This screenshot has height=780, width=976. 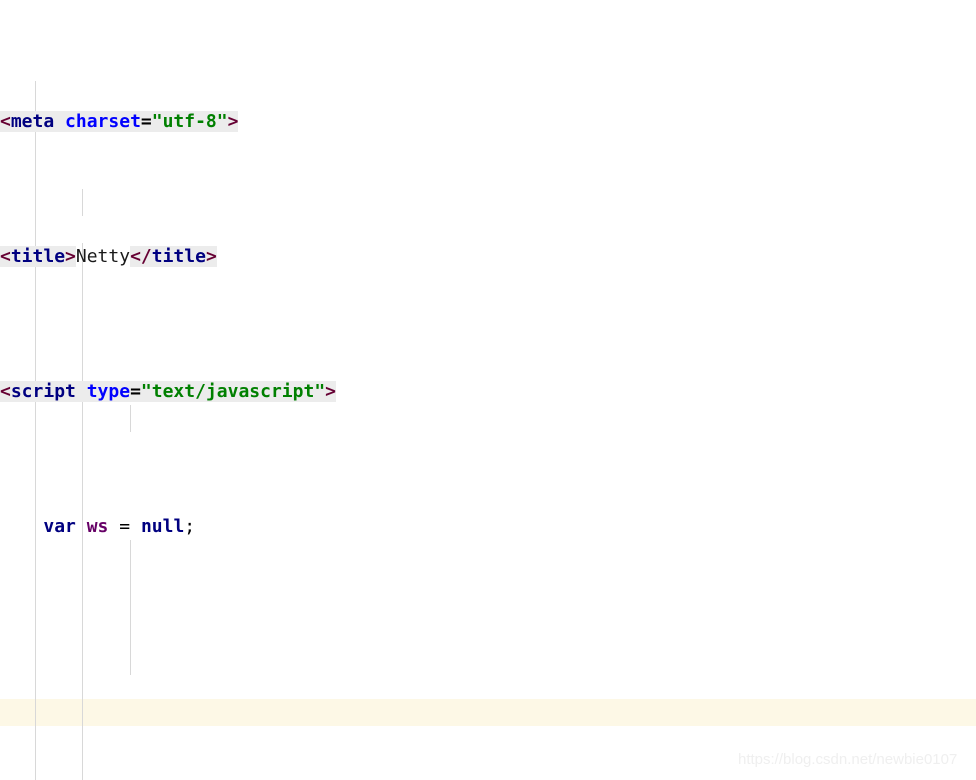 I want to click on tag-name-title: title, so click(x=38, y=256).